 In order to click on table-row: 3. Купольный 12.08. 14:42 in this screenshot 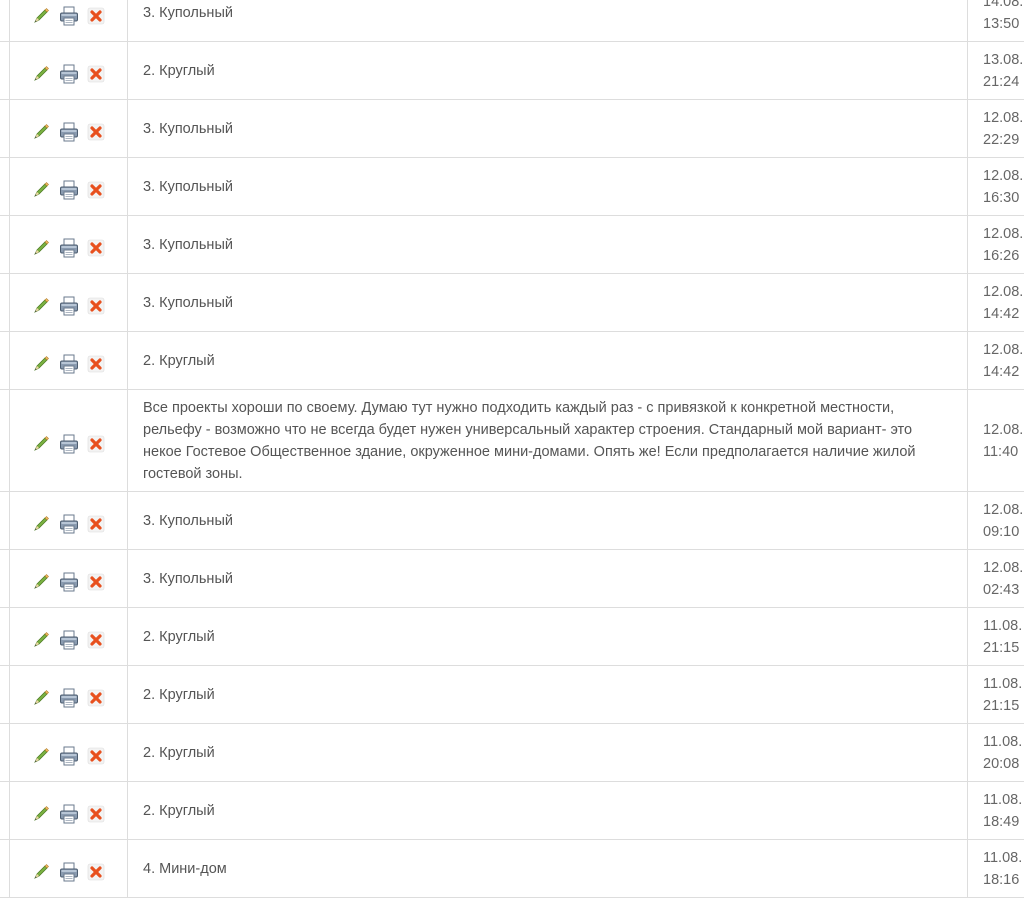, I will do `click(512, 302)`.